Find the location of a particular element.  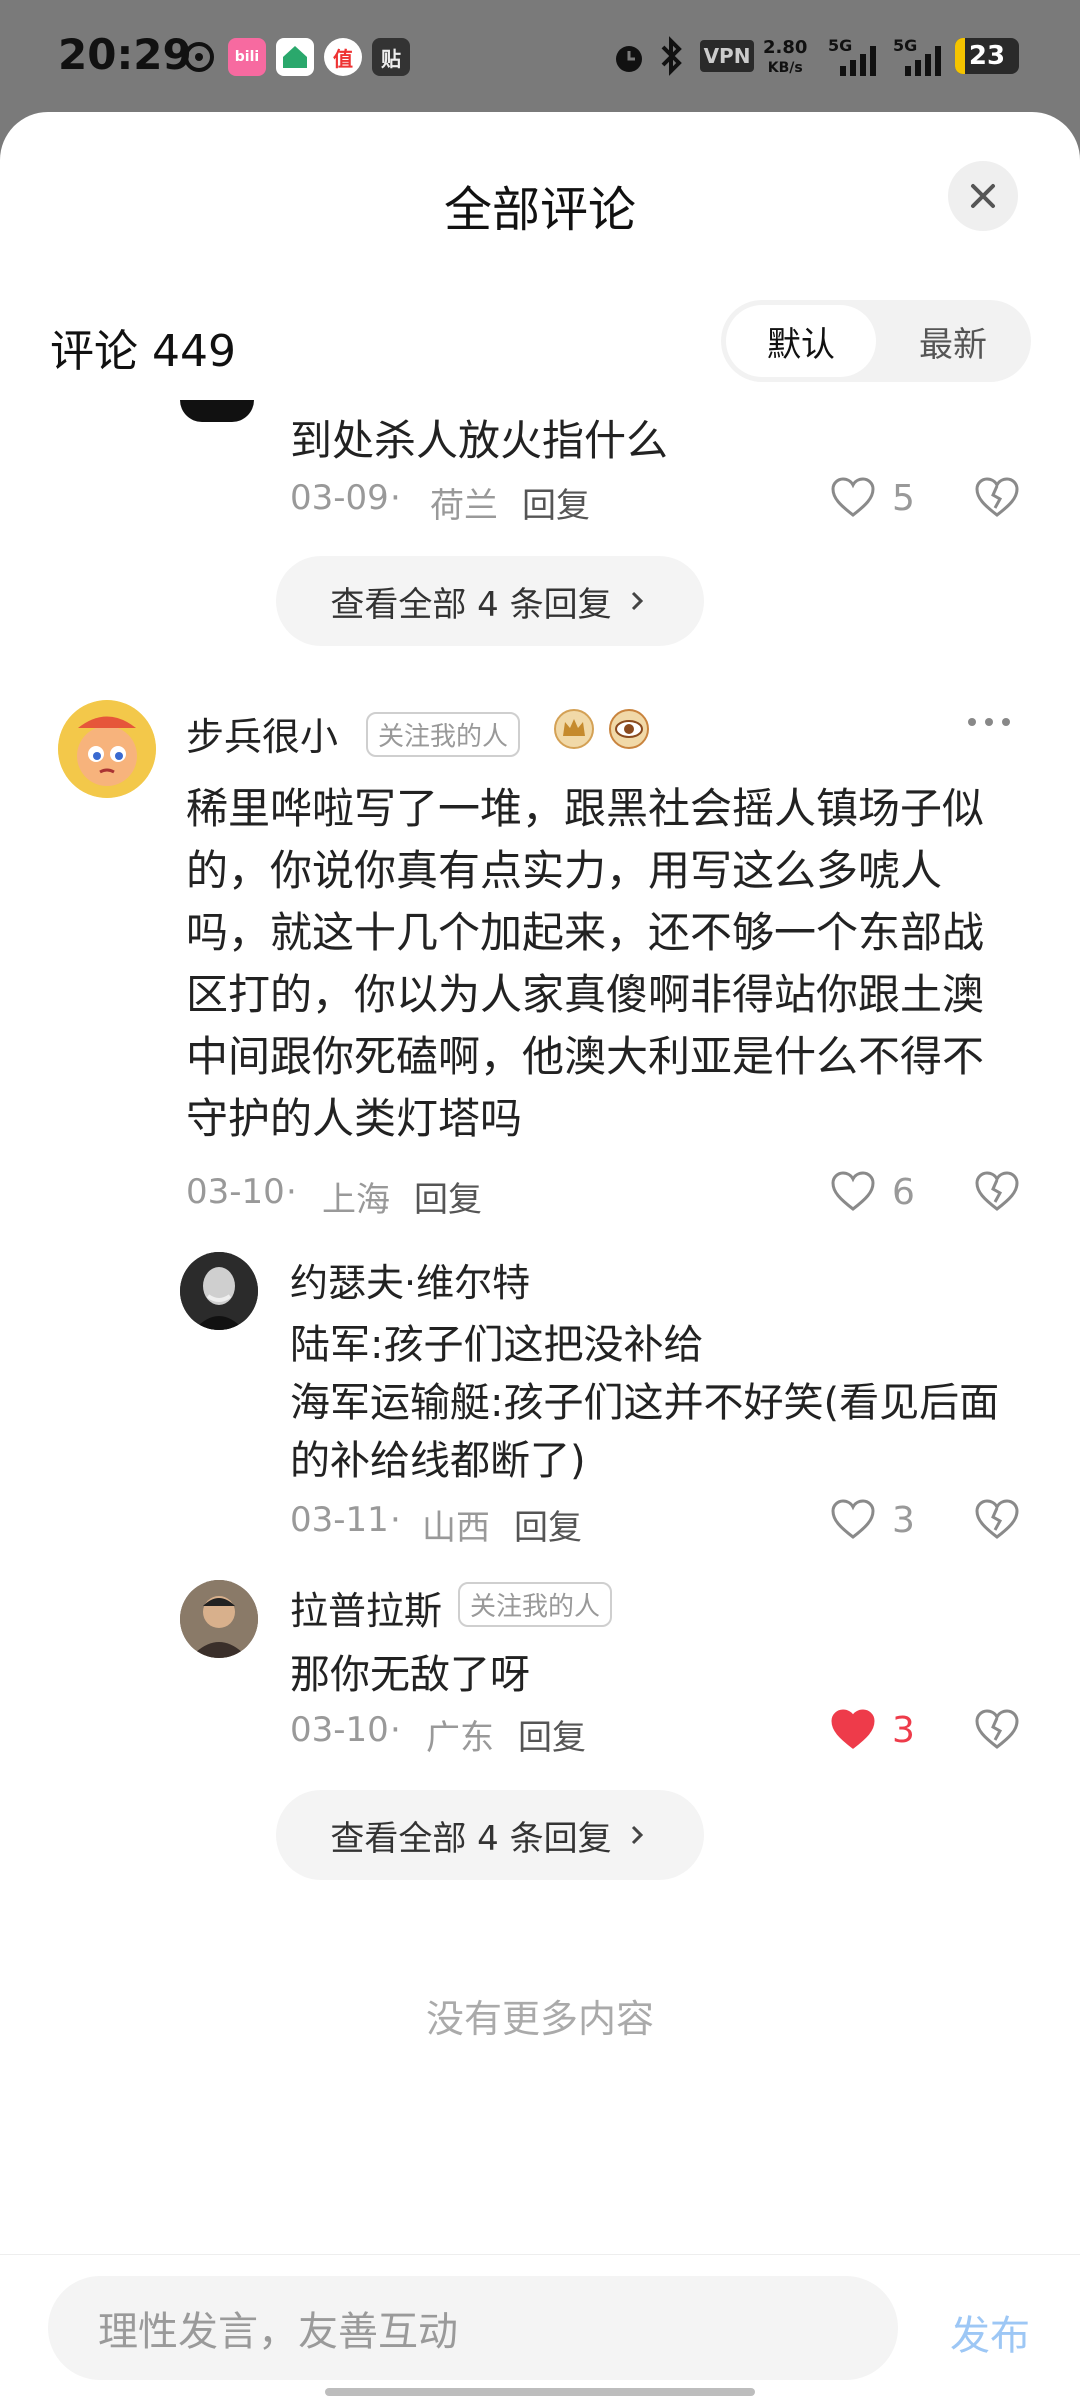

reply-date: 03-10 is located at coordinates (339, 1730).